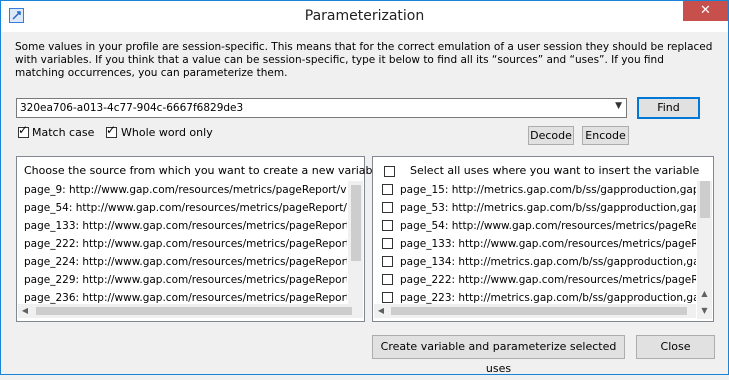 Image resolution: width=729 pixels, height=380 pixels. Describe the element at coordinates (194, 311) in the screenshot. I see `sources-horizontal-scroll-thumb` at that location.